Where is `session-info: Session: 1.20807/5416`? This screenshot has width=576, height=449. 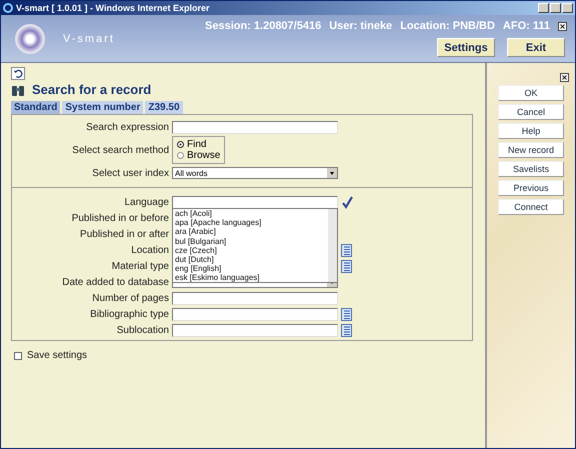 session-info: Session: 1.20807/5416 is located at coordinates (263, 26).